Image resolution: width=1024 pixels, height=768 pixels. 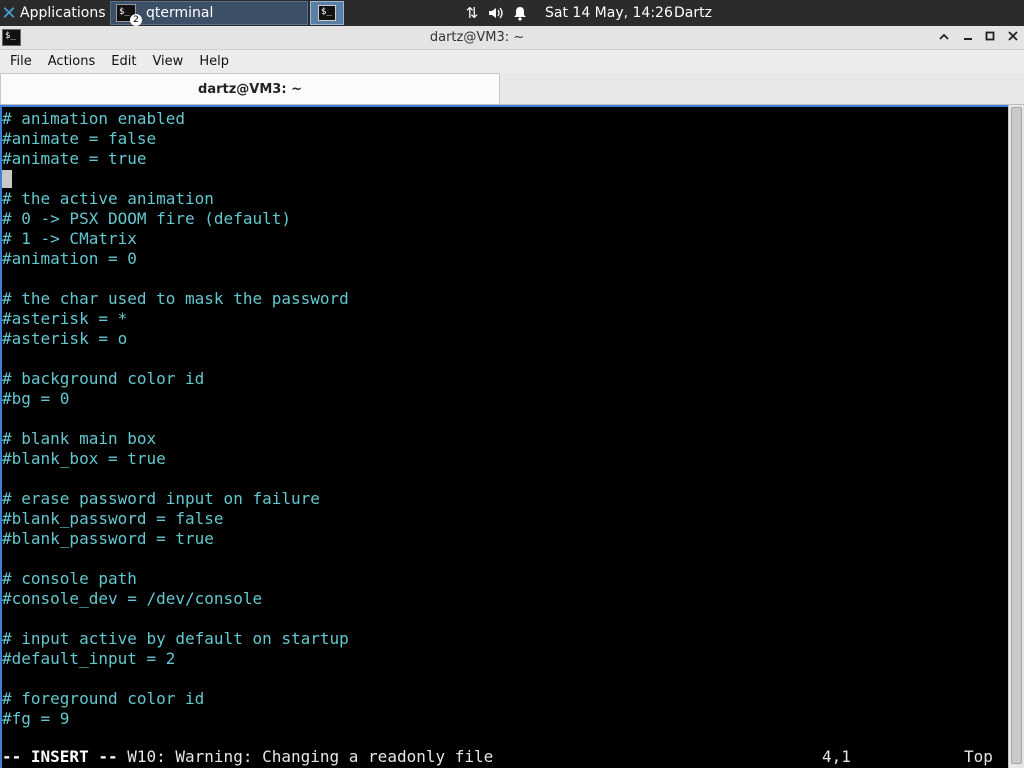 What do you see at coordinates (72, 62) in the screenshot?
I see `menu-actions: Actions` at bounding box center [72, 62].